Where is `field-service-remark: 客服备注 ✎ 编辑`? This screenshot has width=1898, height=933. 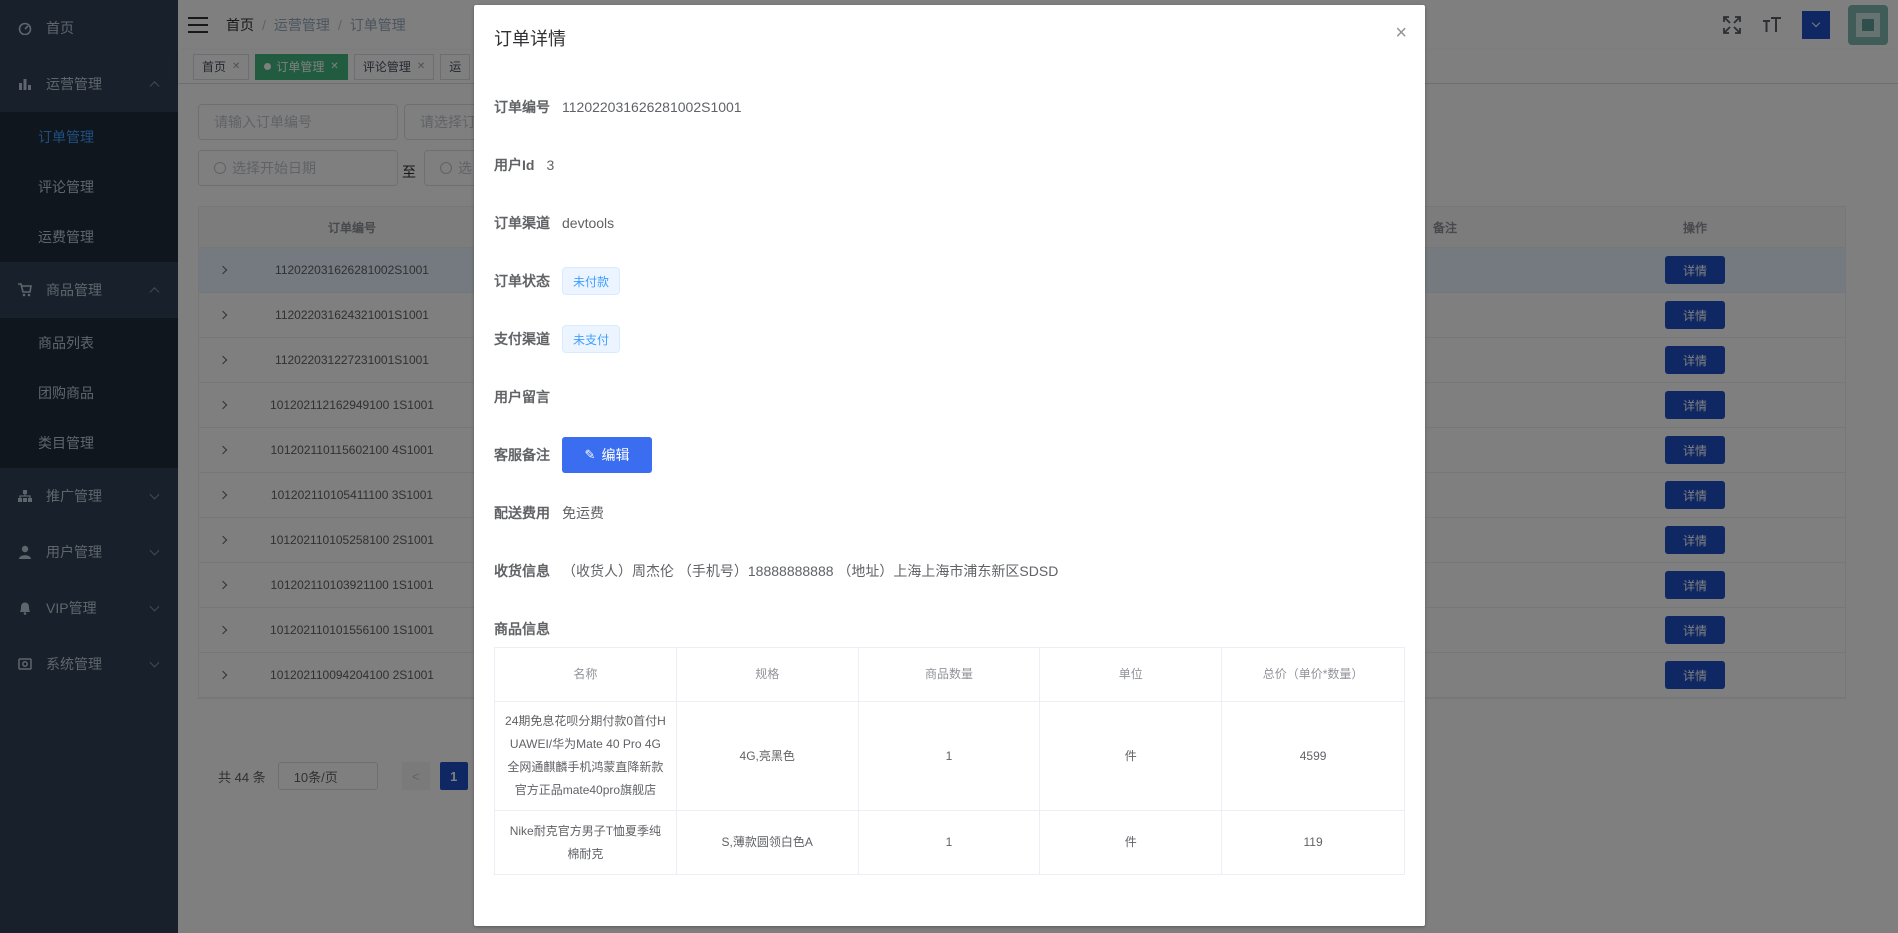 field-service-remark: 客服备注 ✎ 编辑 is located at coordinates (573, 455).